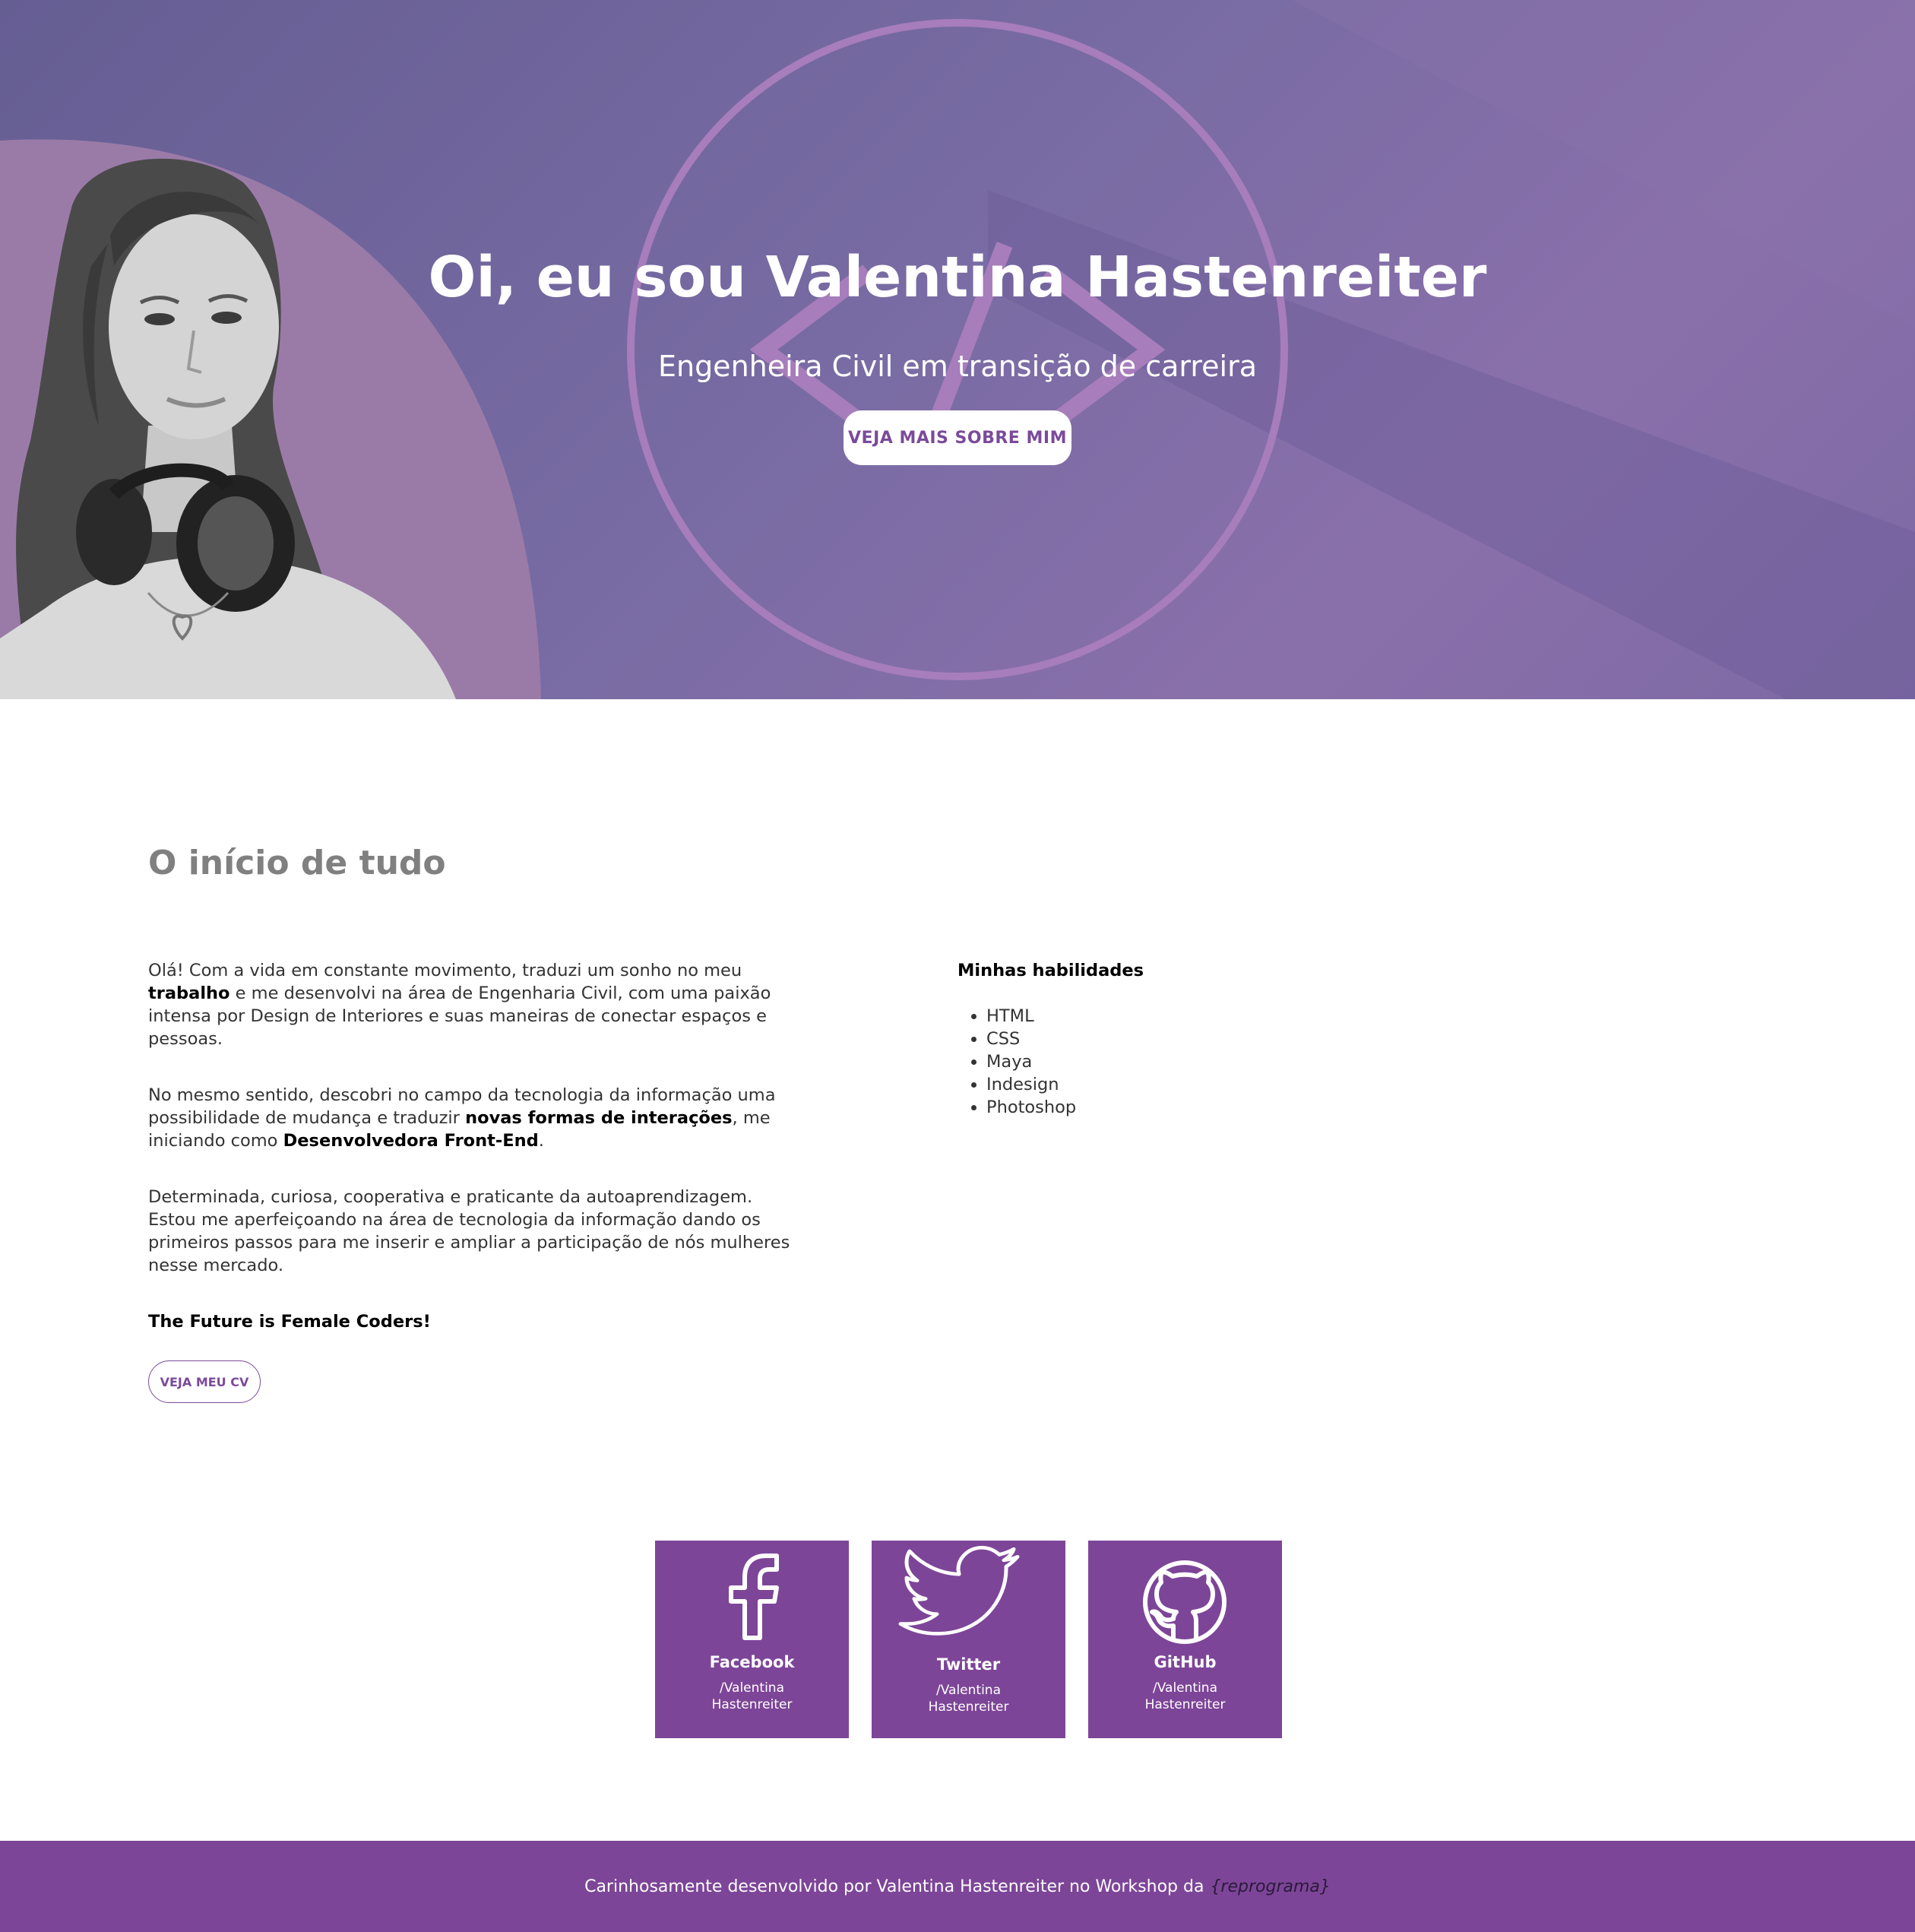  I want to click on github-card: GitHub /Valentina Hastenreiter, so click(1185, 1639).